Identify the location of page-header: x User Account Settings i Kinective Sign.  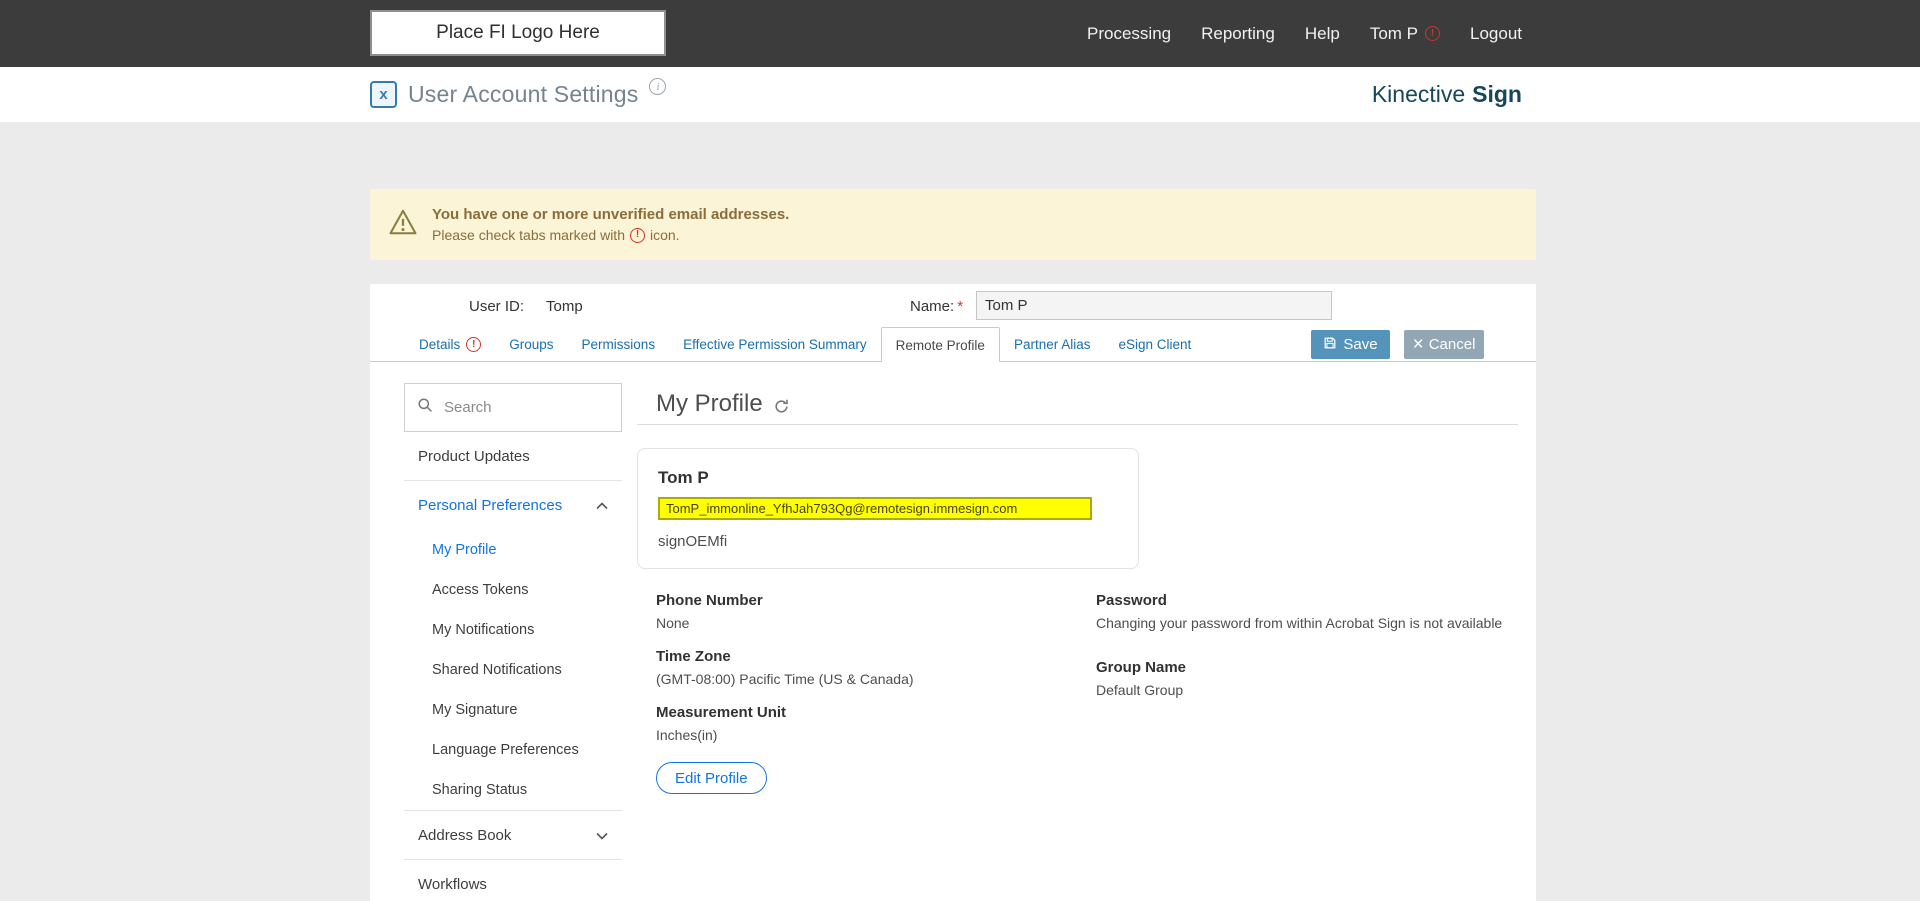
(960, 94).